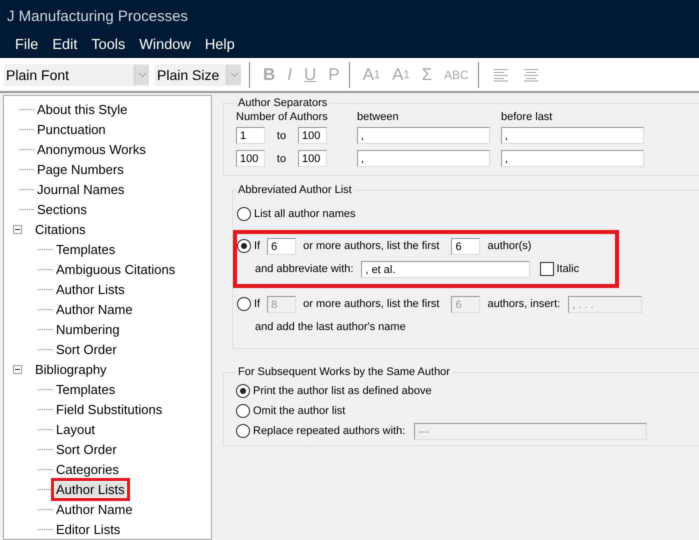 The image size is (699, 540). Describe the element at coordinates (165, 45) in the screenshot. I see `menu-item: Window` at that location.